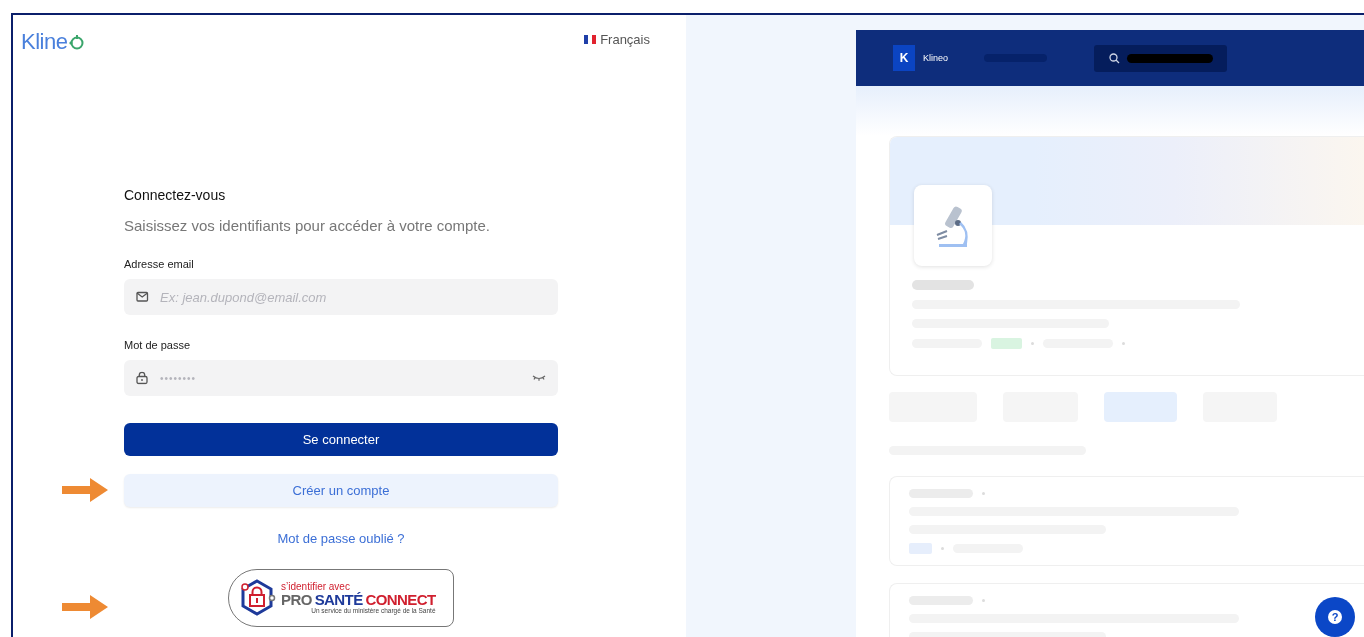 Image resolution: width=1364 pixels, height=637 pixels. I want to click on tag-placeholder, so click(920, 548).